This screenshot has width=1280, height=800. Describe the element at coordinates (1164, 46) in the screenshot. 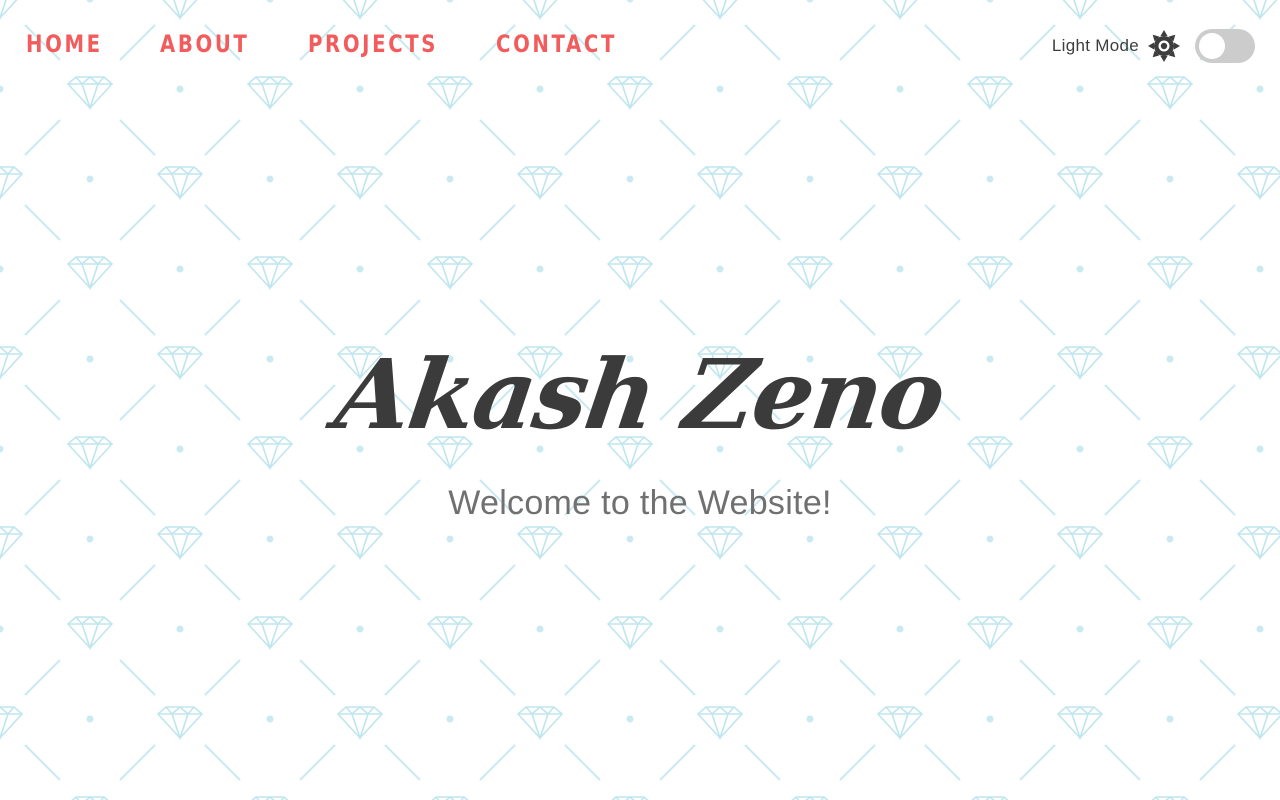

I see `sun-icon` at that location.